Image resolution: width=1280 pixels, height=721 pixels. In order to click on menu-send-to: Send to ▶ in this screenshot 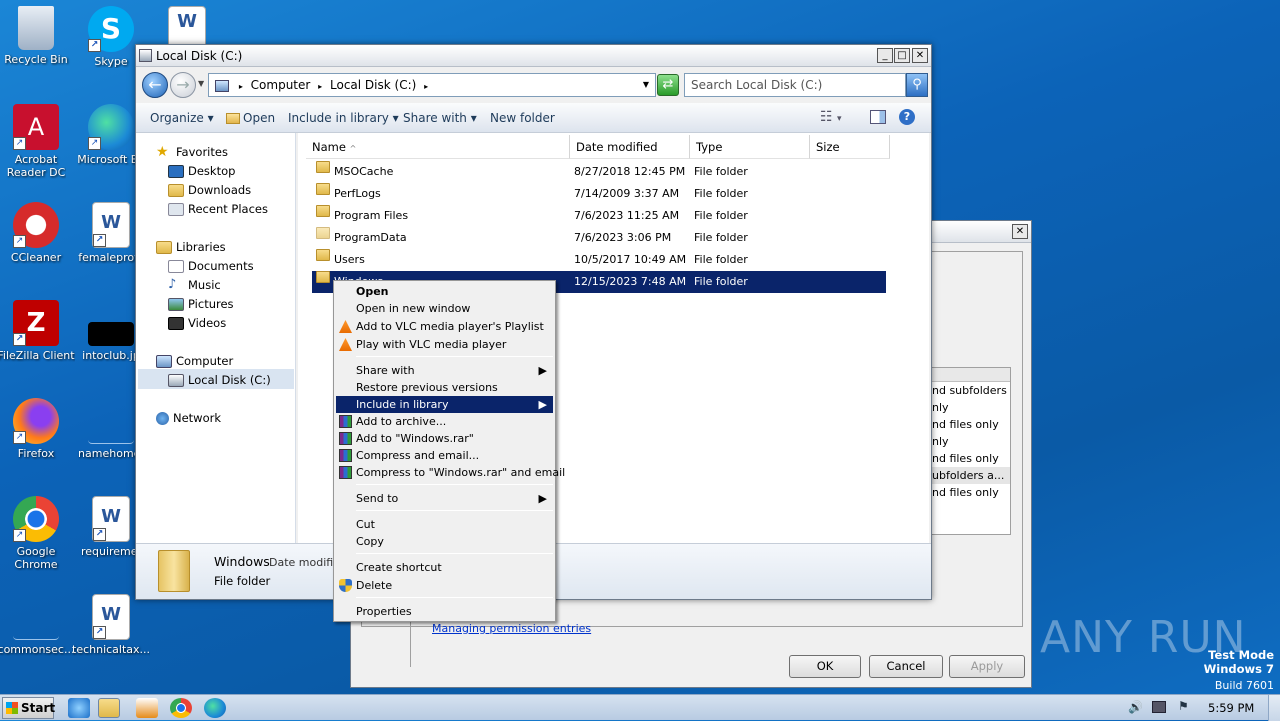, I will do `click(444, 498)`.